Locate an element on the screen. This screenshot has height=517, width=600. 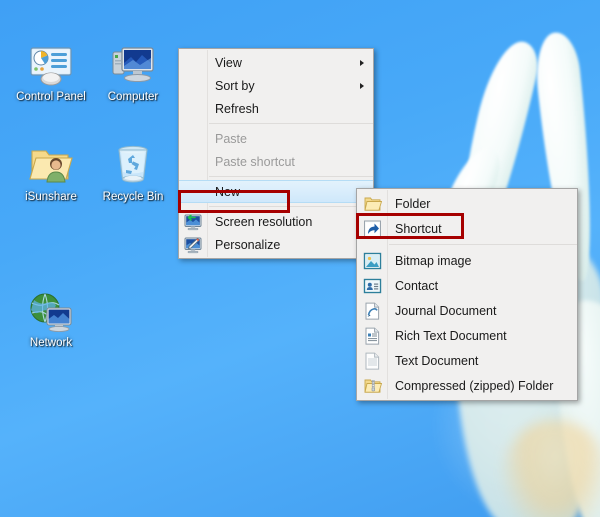
text-document-icon is located at coordinates (372, 360).